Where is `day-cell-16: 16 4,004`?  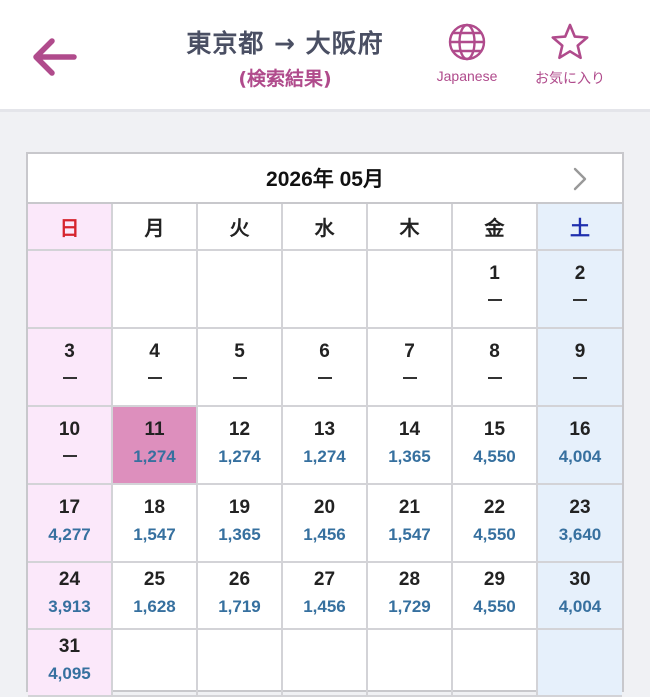 day-cell-16: 16 4,004 is located at coordinates (580, 446).